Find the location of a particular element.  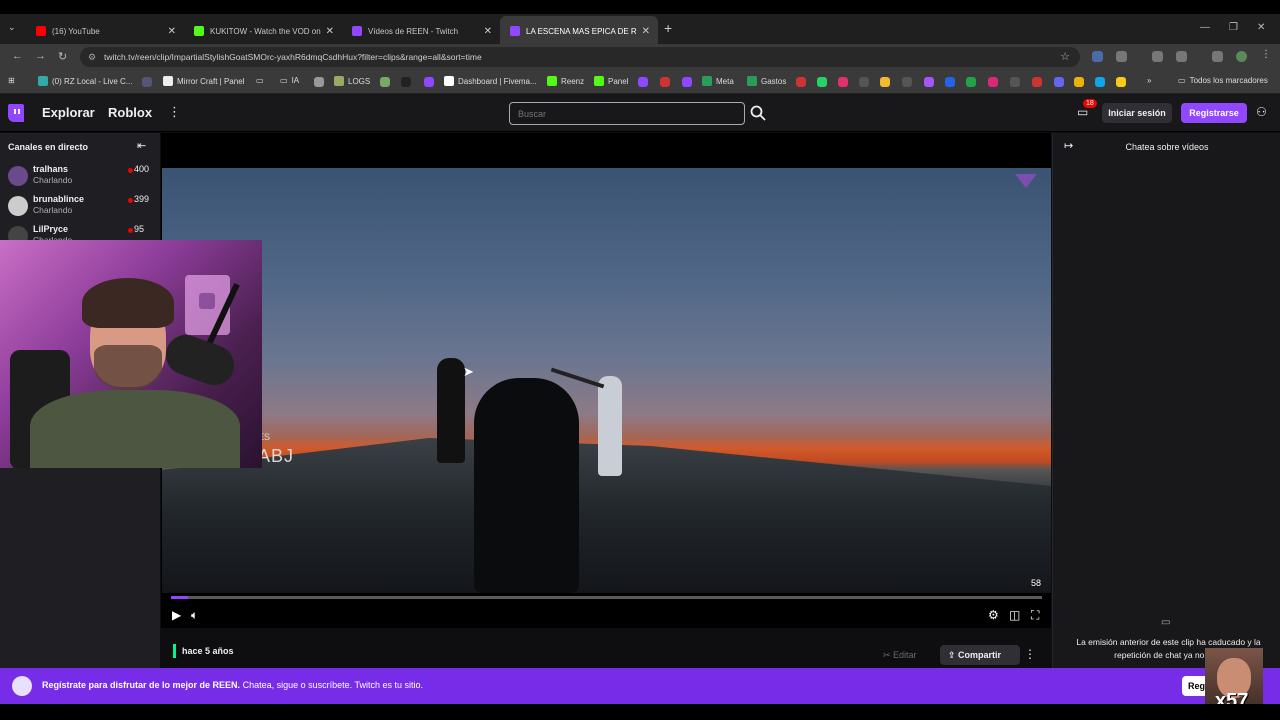

chat-replay-icon: ▭ is located at coordinates (1166, 622).